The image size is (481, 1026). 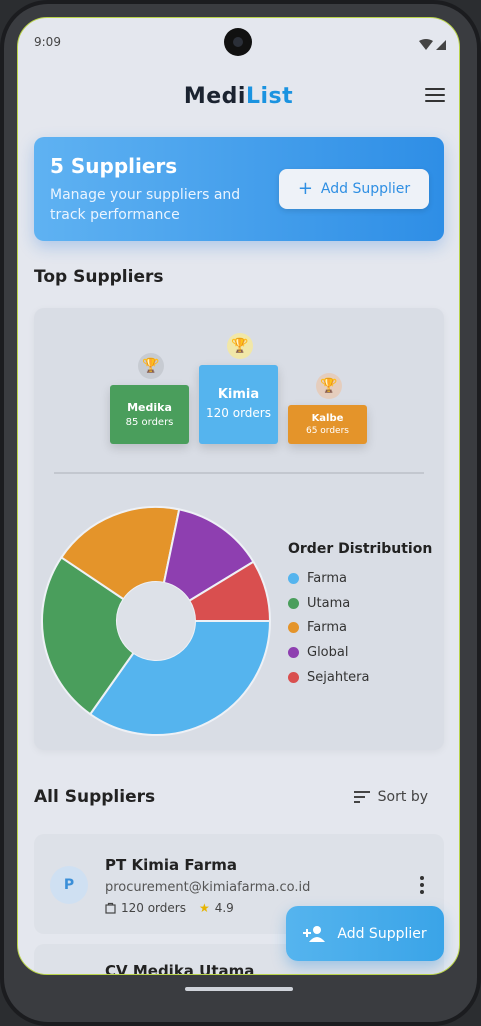 What do you see at coordinates (361, 797) in the screenshot?
I see `sort-icon` at bounding box center [361, 797].